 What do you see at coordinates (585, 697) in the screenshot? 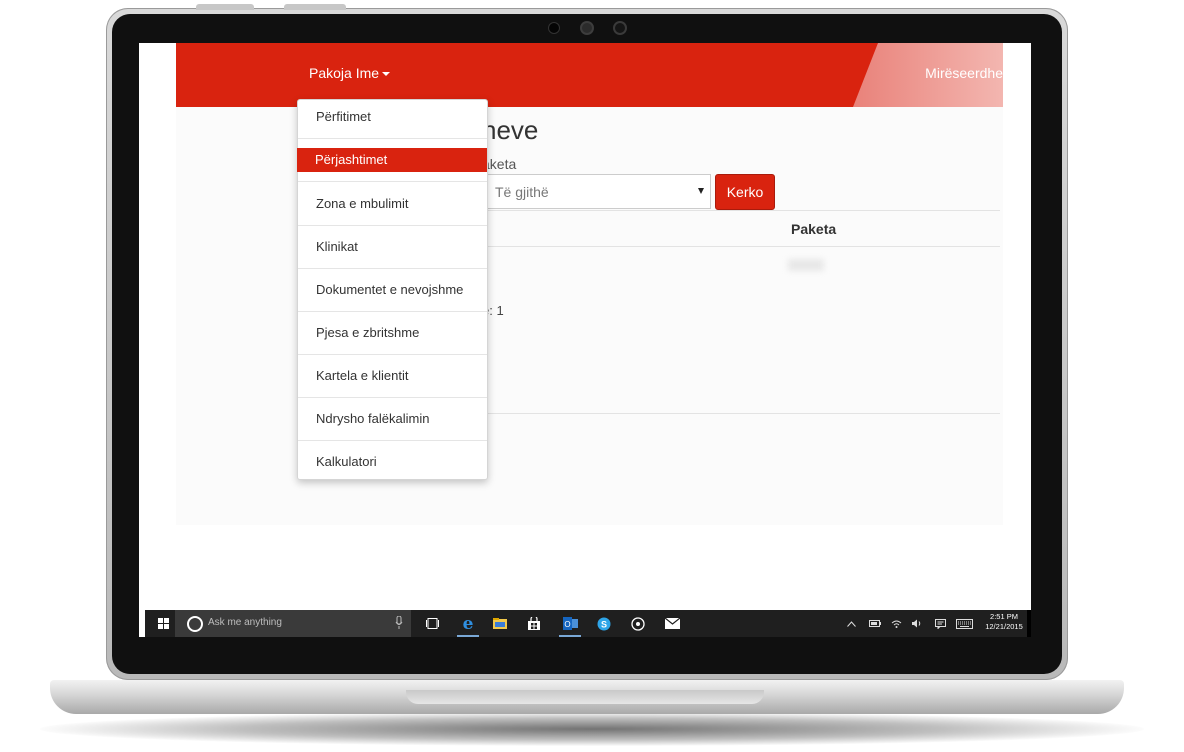
I see `base-notch` at bounding box center [585, 697].